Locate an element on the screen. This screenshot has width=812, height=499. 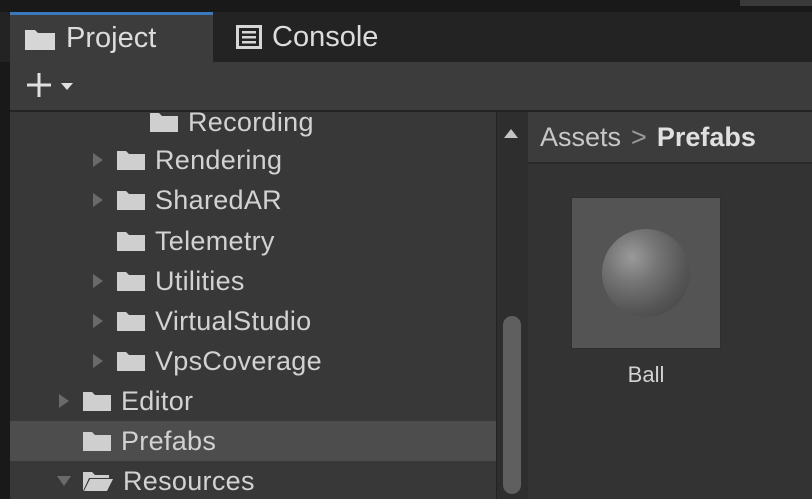
tree-item-prefabs: Prefabs is located at coordinates (253, 441).